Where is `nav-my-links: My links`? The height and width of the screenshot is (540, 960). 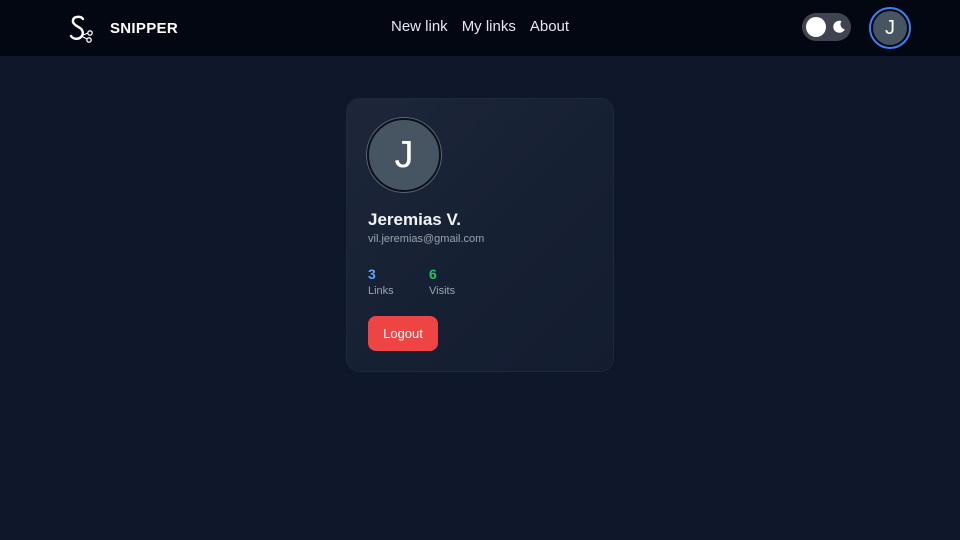 nav-my-links: My links is located at coordinates (489, 26).